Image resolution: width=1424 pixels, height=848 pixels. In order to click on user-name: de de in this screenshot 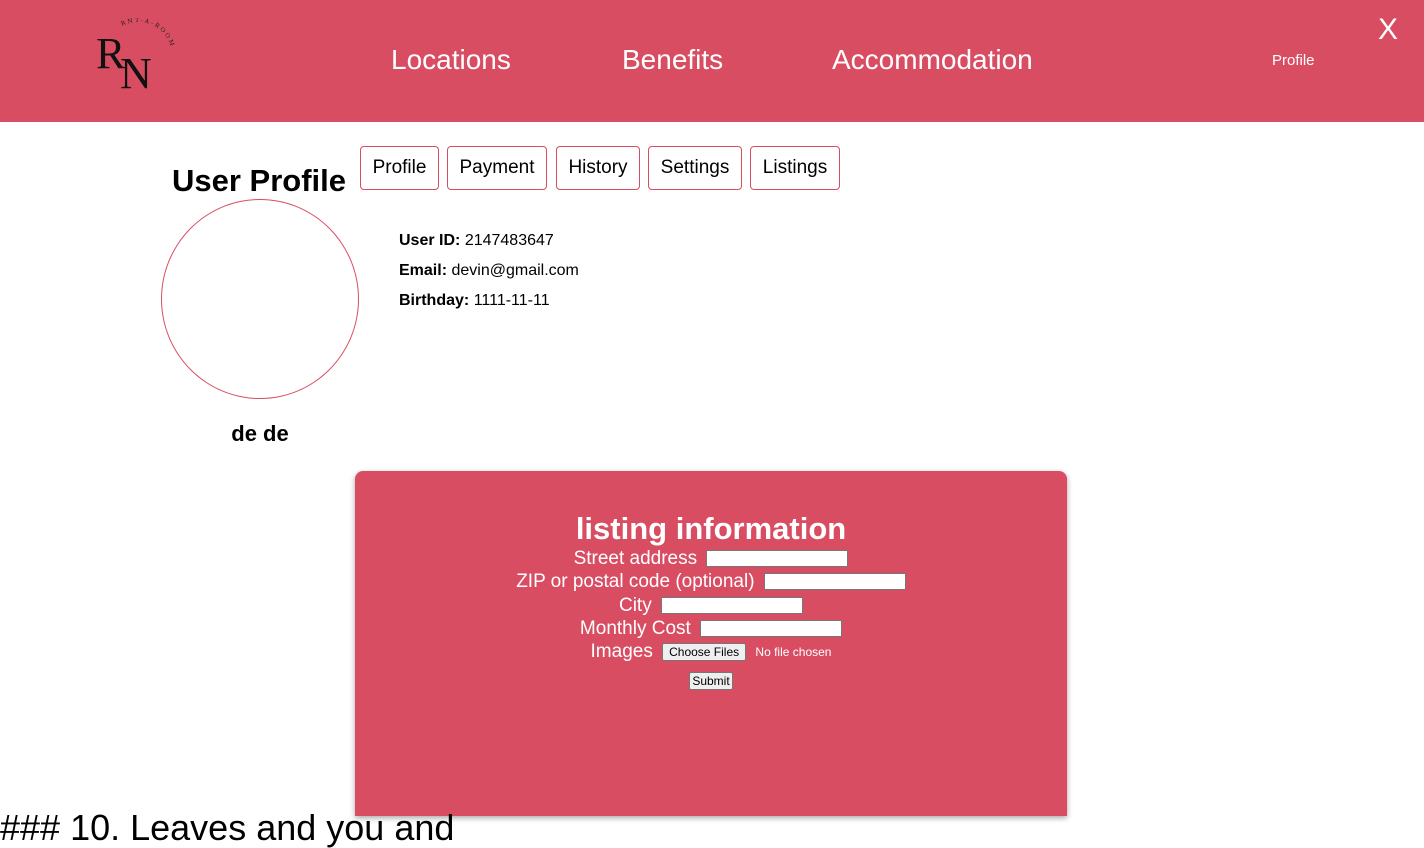, I will do `click(260, 433)`.